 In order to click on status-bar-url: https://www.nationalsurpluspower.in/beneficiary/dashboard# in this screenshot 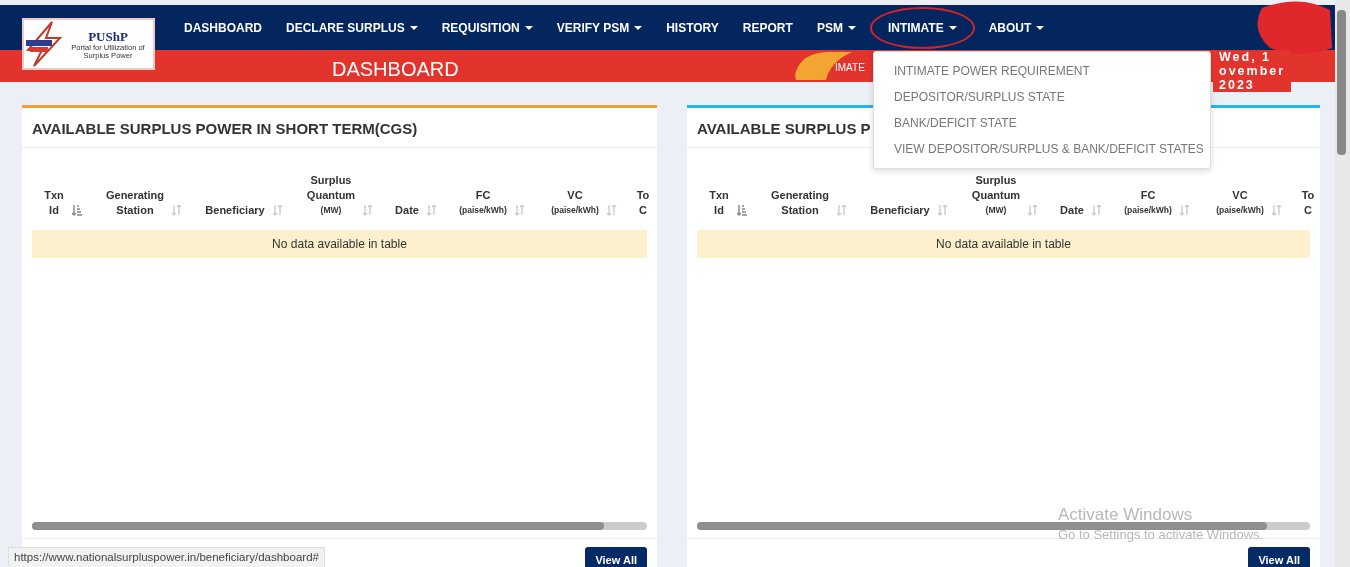, I will do `click(166, 556)`.